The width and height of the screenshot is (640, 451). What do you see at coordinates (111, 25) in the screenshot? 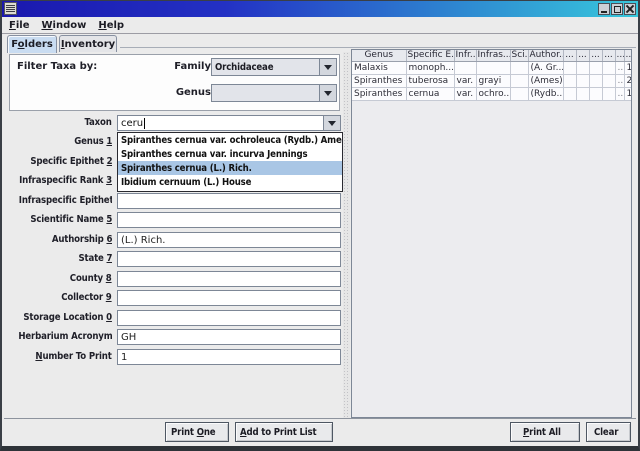
I see `menu-help: Help` at bounding box center [111, 25].